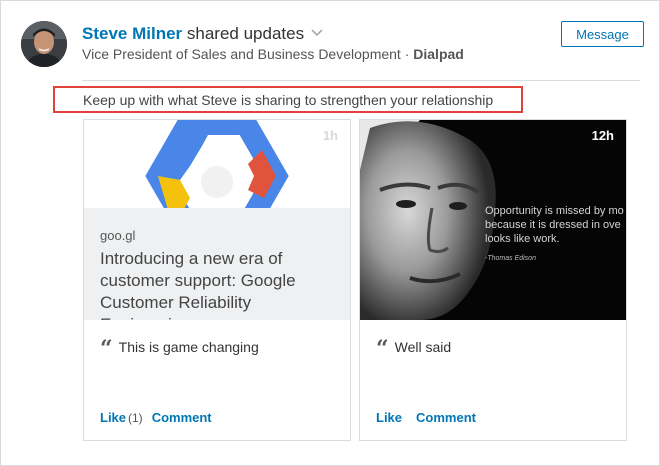  What do you see at coordinates (602, 135) in the screenshot?
I see `post-time: 12h` at bounding box center [602, 135].